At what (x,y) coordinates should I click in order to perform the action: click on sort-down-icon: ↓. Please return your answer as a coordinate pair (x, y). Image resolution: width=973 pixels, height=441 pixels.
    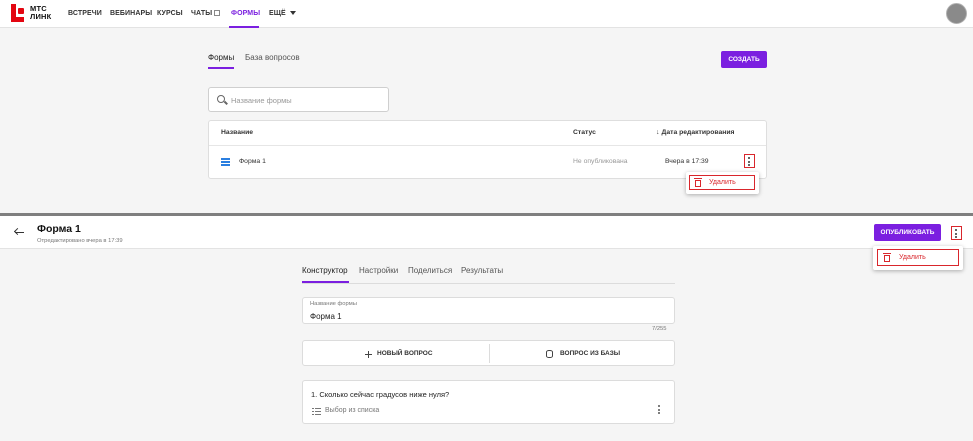
    Looking at the image, I should click on (658, 132).